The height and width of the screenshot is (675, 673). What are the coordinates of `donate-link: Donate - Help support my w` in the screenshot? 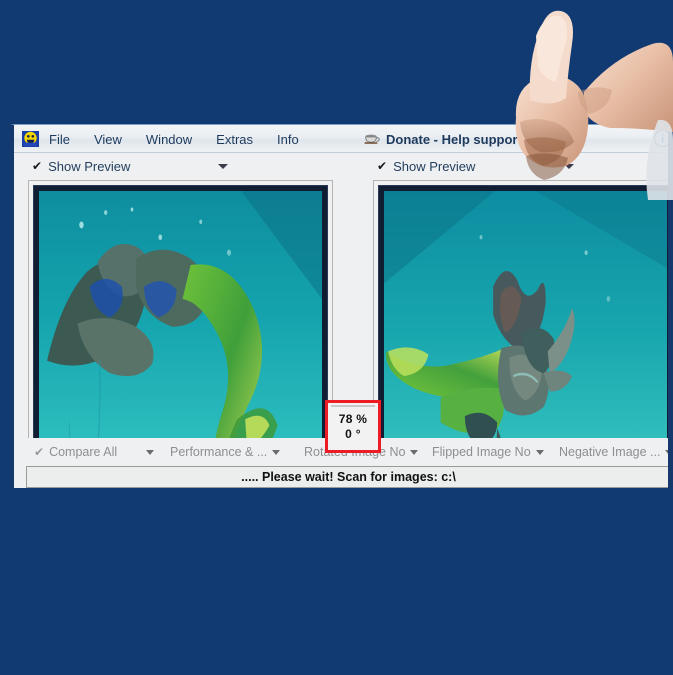 It's located at (461, 139).